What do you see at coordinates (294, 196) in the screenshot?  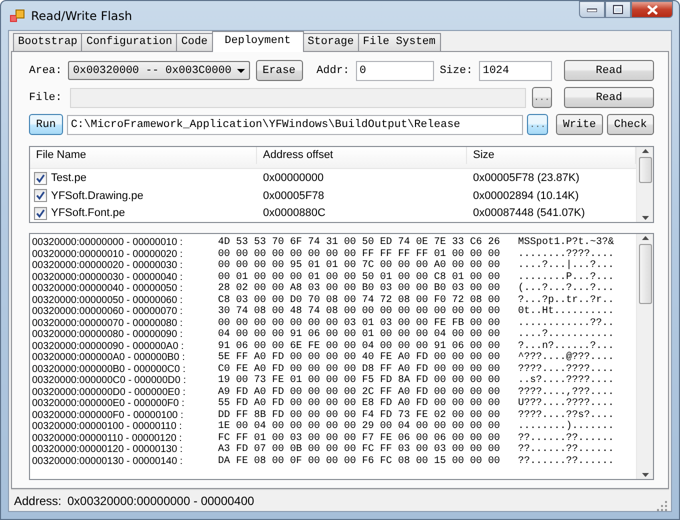 I see `address-offset: 0x00005F78` at bounding box center [294, 196].